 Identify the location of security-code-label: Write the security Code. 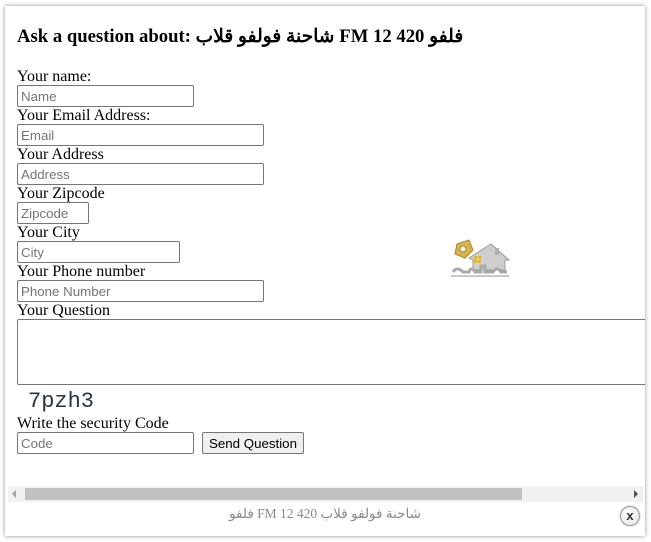
(93, 423).